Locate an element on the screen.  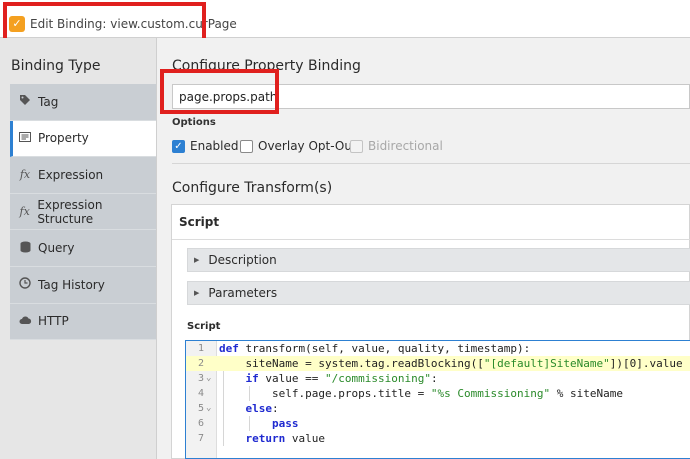
sidebar-item-http: HTTP is located at coordinates (83, 322).